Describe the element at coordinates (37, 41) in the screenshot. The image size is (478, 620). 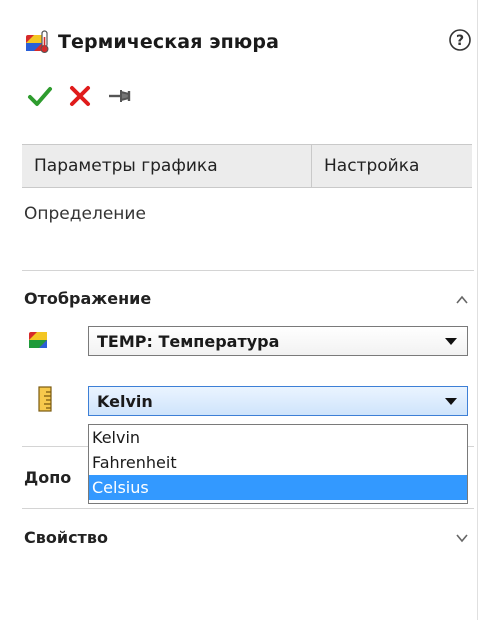
I see `thermal-plot-icon` at that location.